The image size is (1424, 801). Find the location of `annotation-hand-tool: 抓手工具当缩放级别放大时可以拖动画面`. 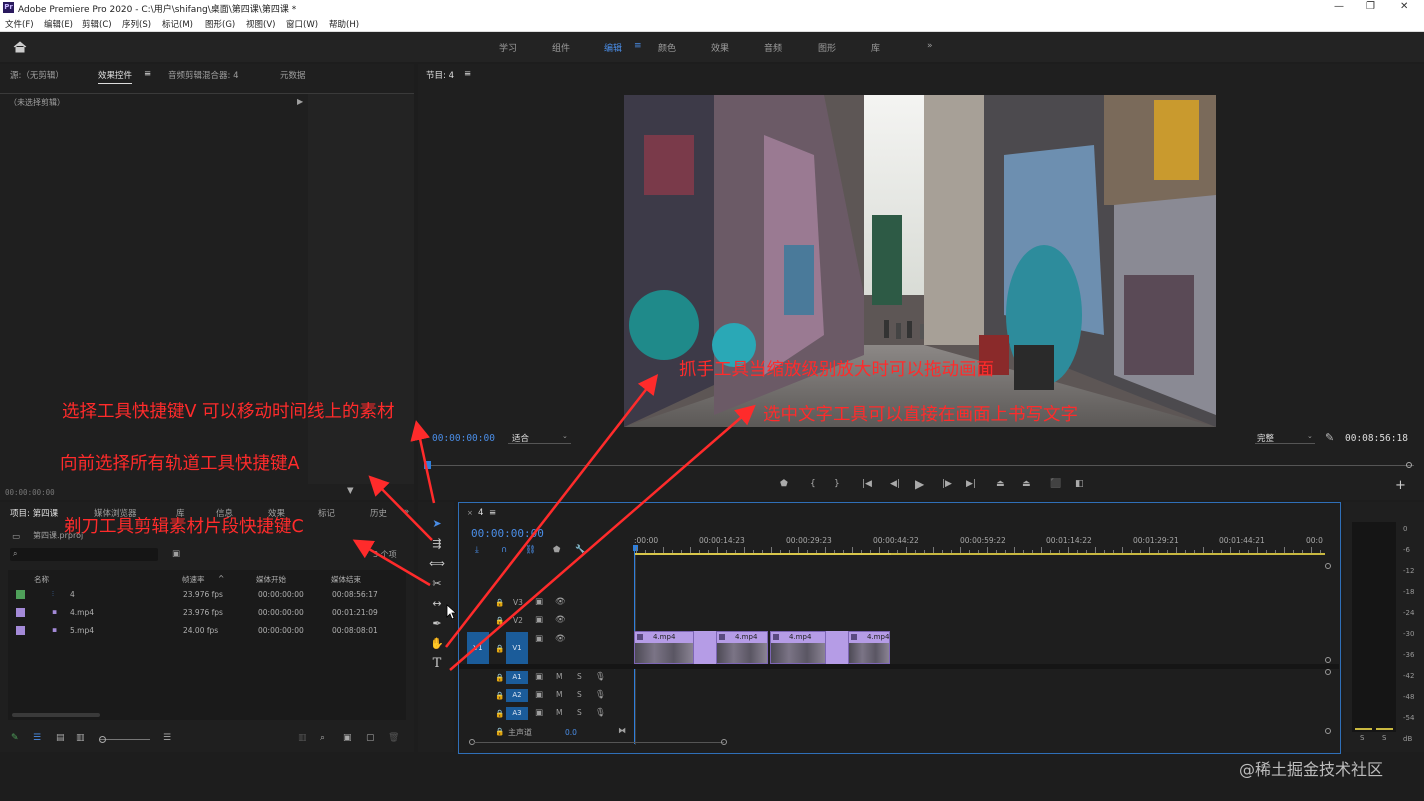

annotation-hand-tool: 抓手工具当缩放级别放大时可以拖动画面 is located at coordinates (836, 370).